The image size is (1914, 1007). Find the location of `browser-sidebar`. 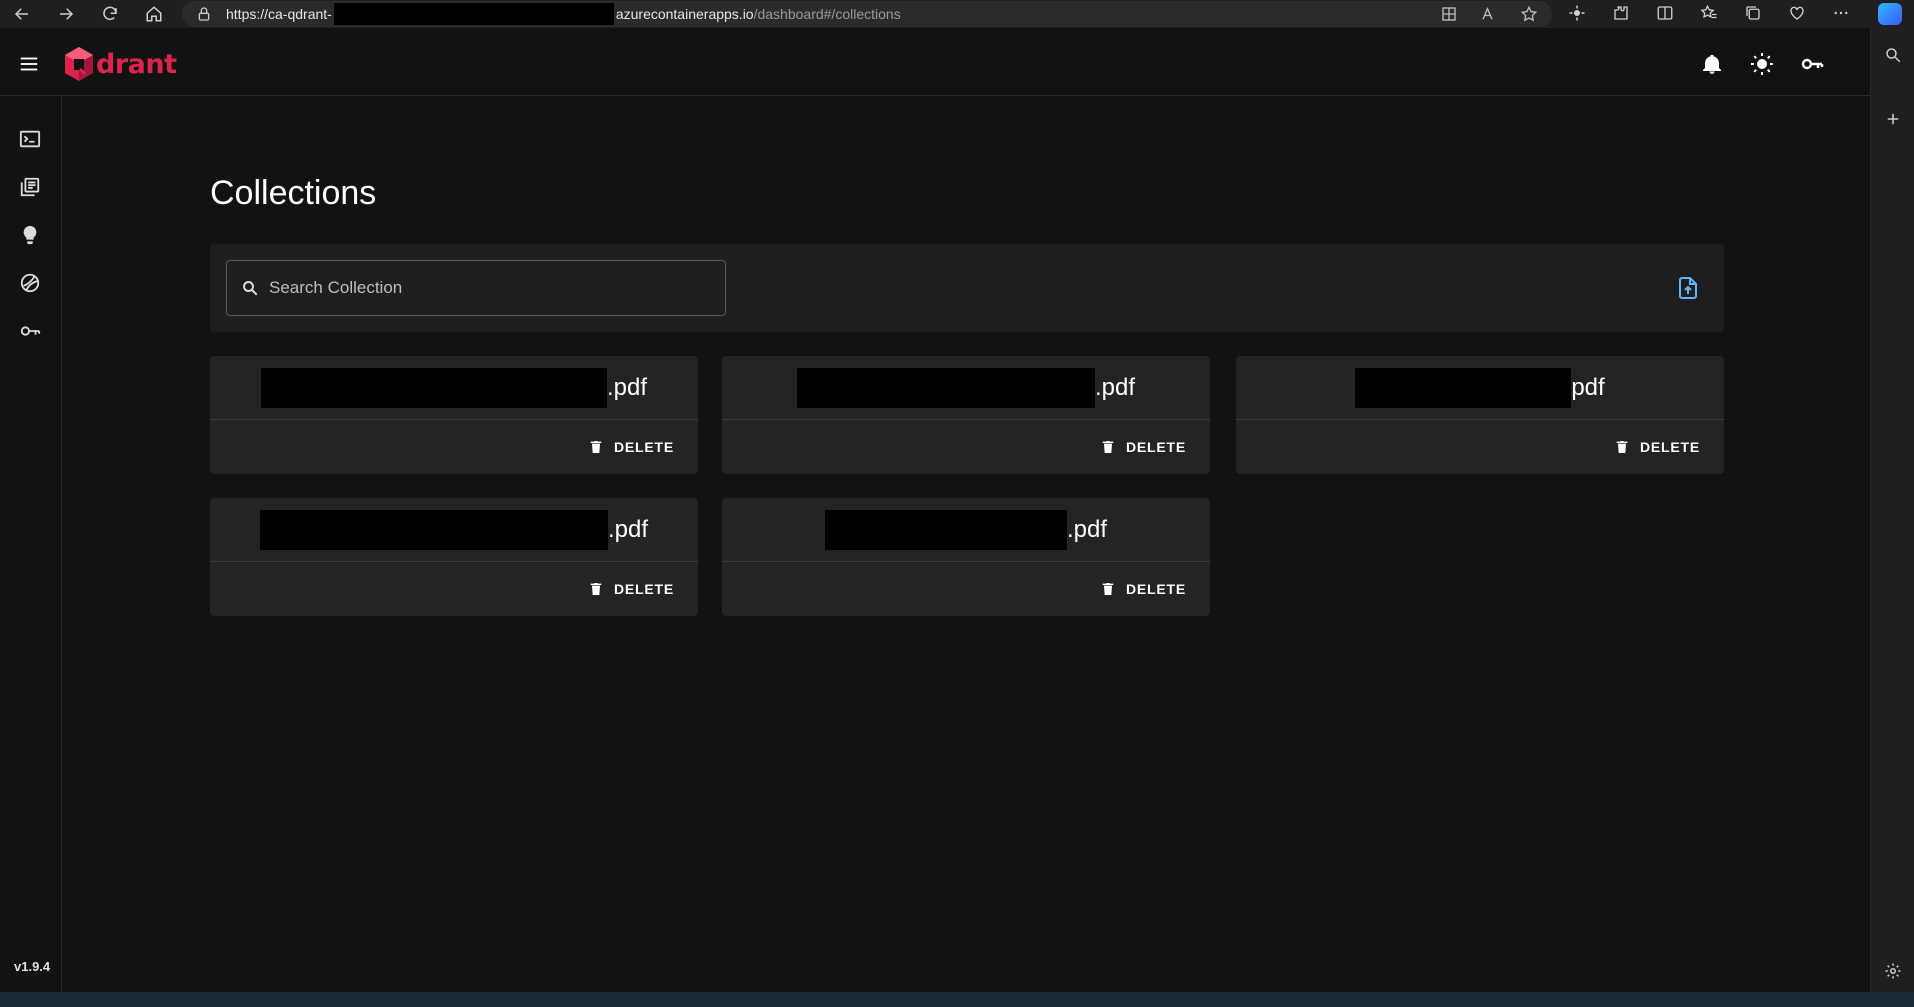

browser-sidebar is located at coordinates (1892, 510).